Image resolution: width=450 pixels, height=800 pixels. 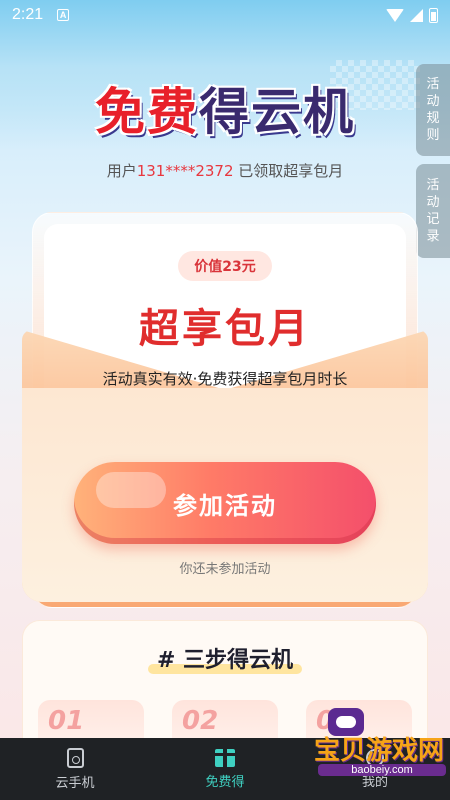 I want to click on subtitle-suffix: 已领取超享包月, so click(x=291, y=171).